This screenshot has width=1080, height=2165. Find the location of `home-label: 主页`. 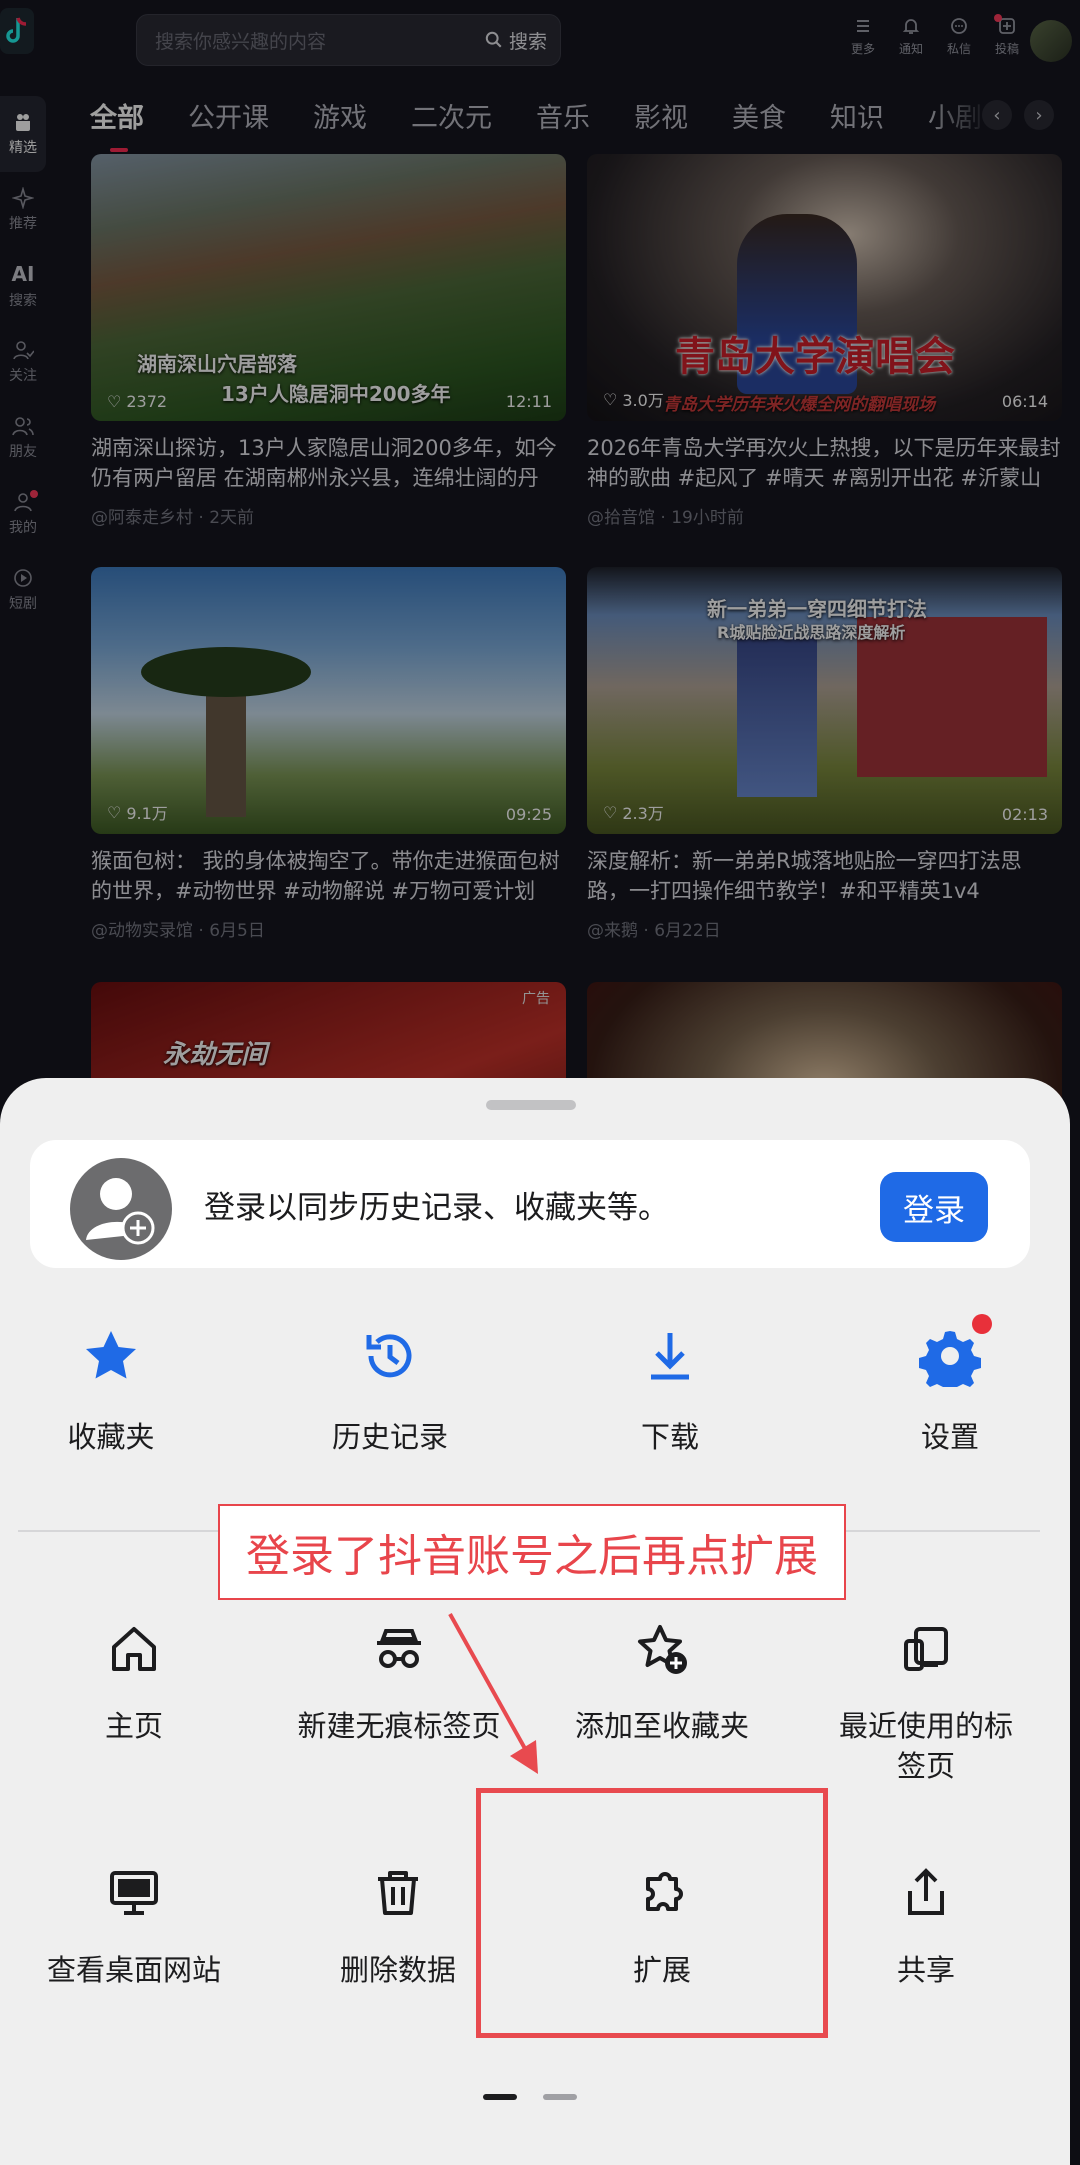

home-label: 主页 is located at coordinates (133, 1726).